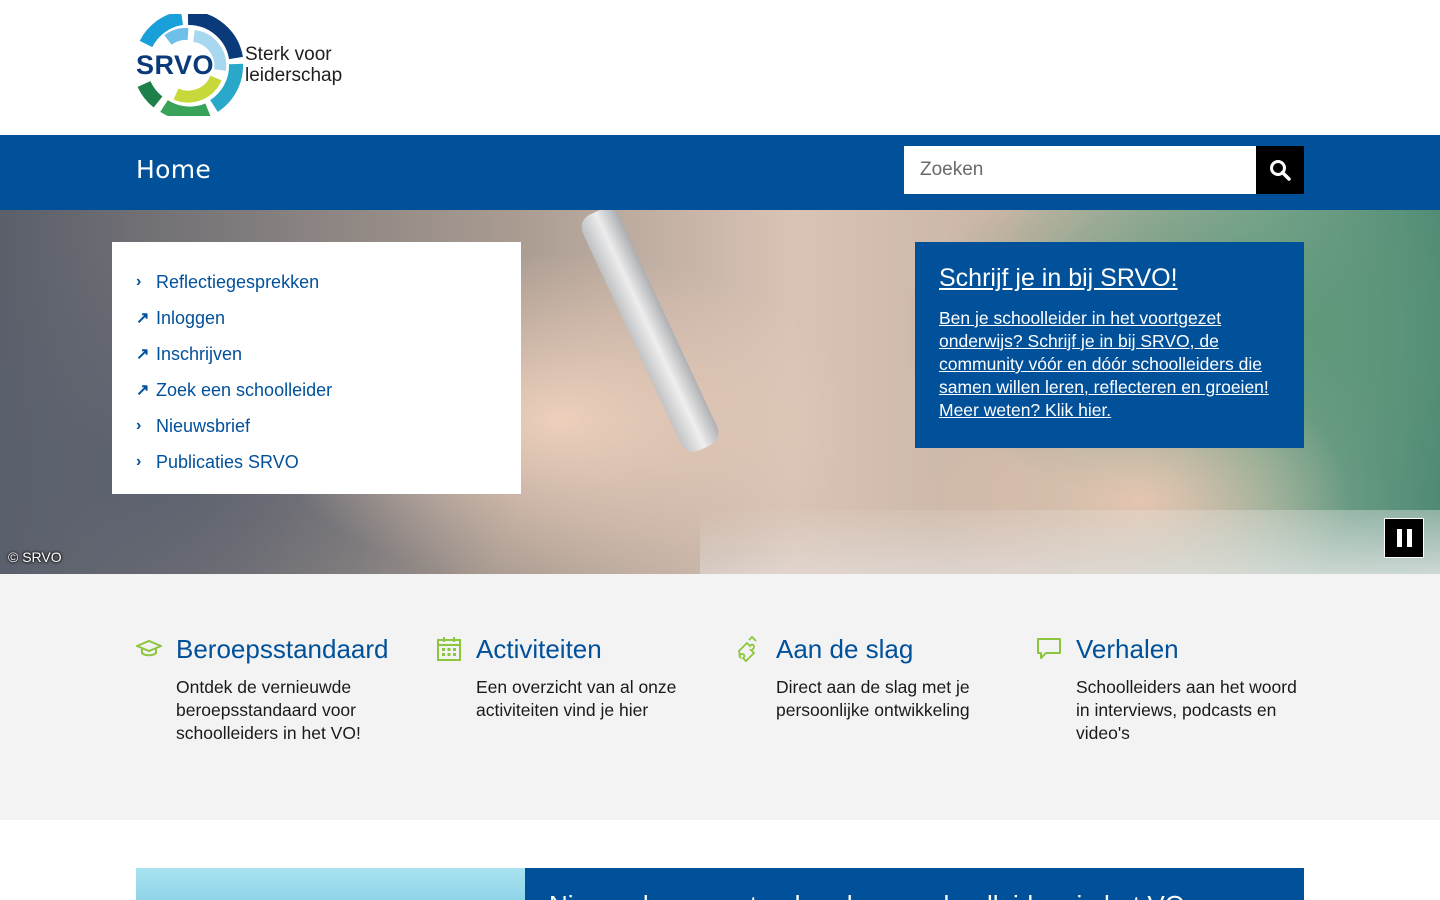 The image size is (1440, 900). Describe the element at coordinates (35, 557) in the screenshot. I see `photo-credit: © SRVO` at that location.